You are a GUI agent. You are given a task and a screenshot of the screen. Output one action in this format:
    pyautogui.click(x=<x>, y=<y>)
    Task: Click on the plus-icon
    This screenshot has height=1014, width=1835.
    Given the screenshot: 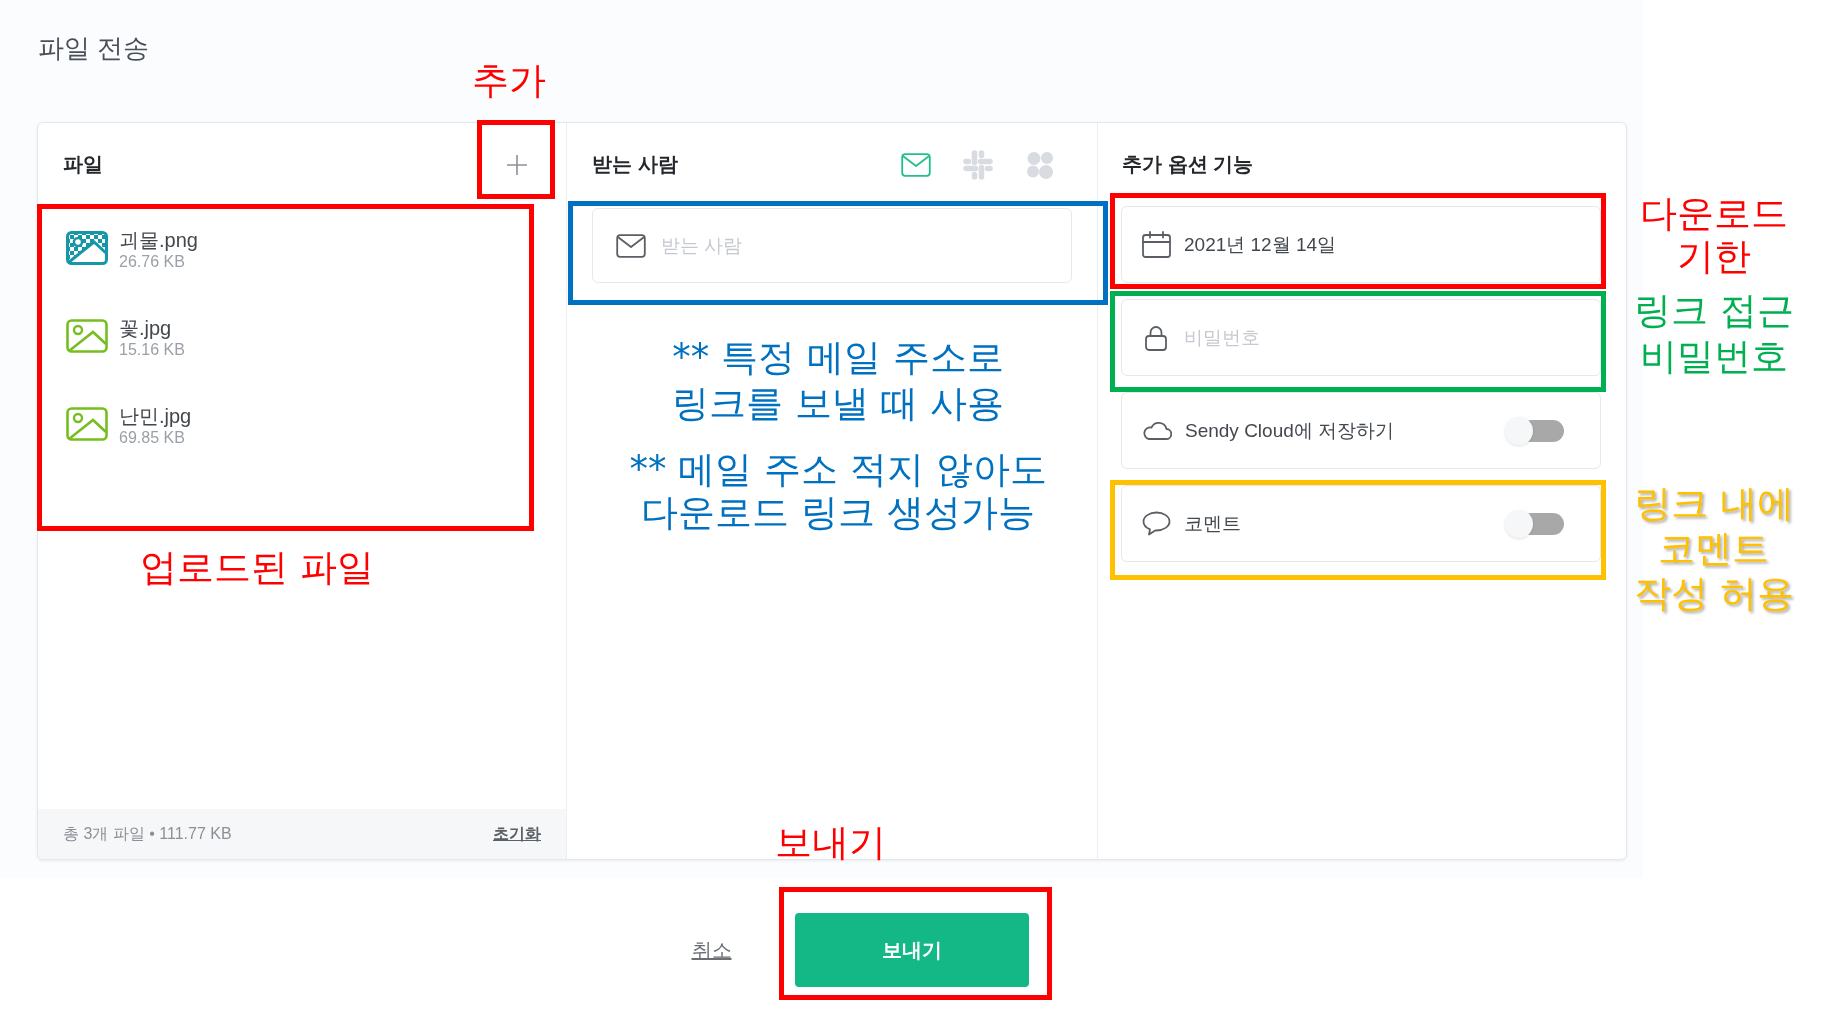 What is the action you would take?
    pyautogui.click(x=517, y=164)
    